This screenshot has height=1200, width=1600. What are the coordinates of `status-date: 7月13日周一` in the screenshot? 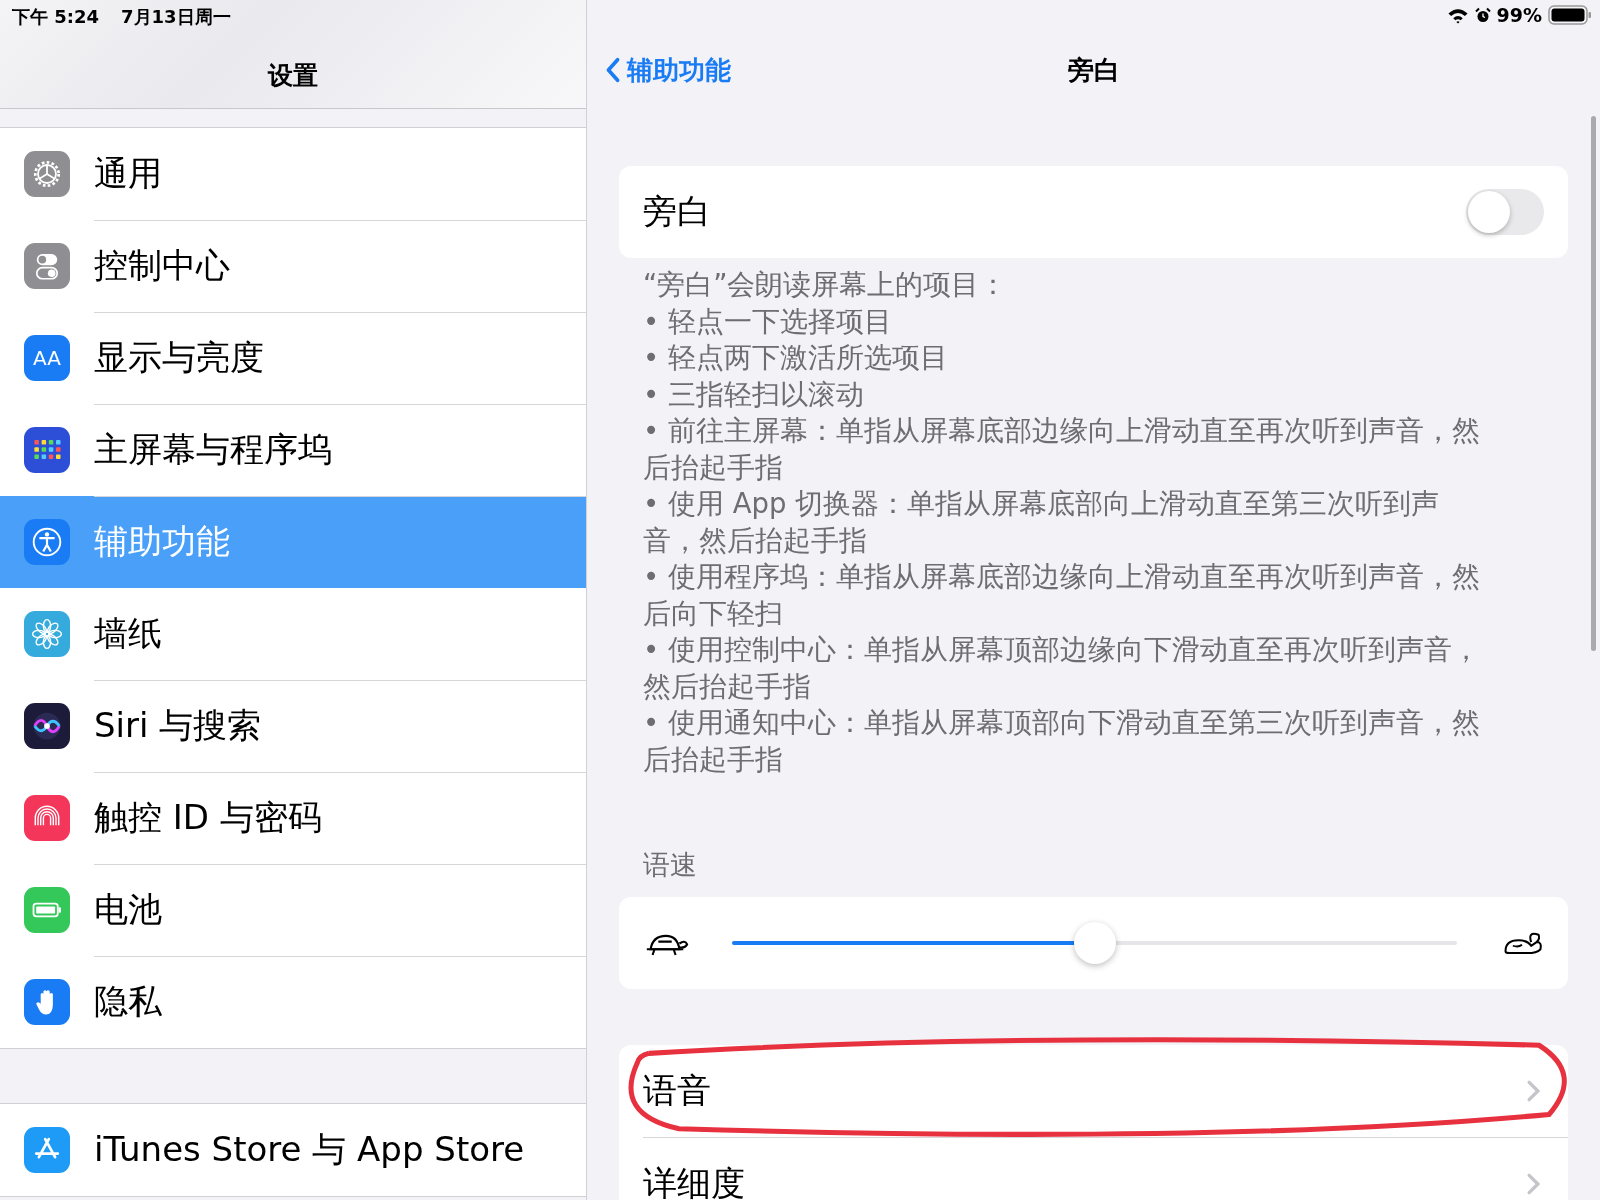 It's located at (176, 17).